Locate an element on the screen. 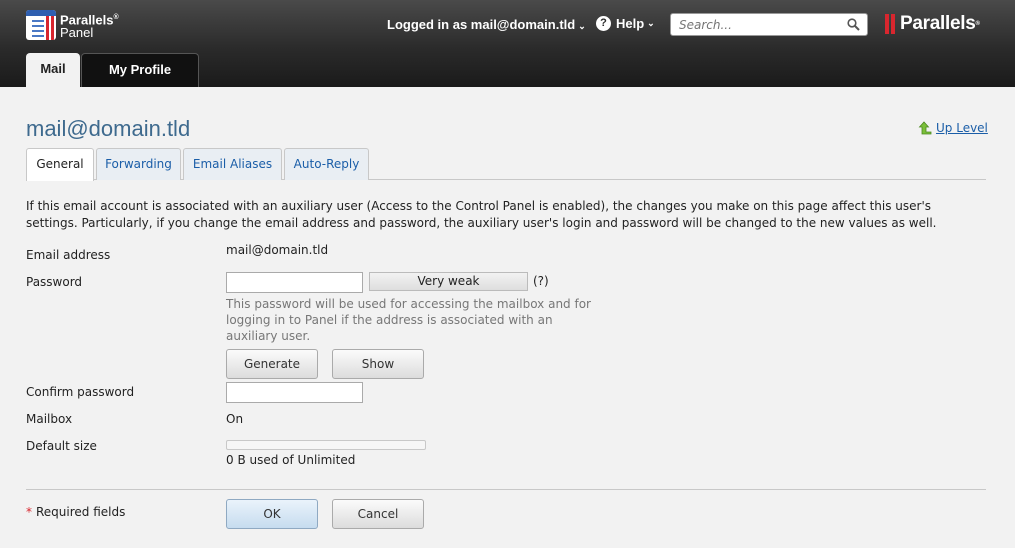  required-fields-label: Required fields is located at coordinates (81, 512).